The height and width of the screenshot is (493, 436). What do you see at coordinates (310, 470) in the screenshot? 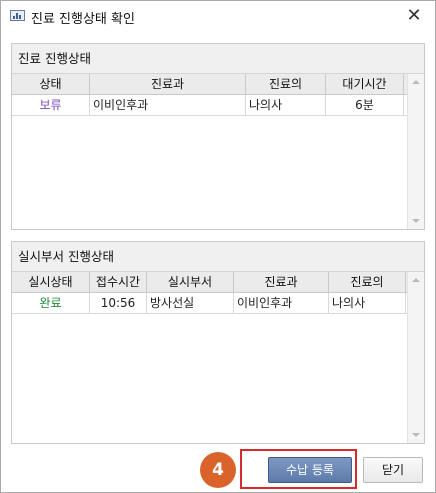
I see `payment-register-button: 수납 등록` at bounding box center [310, 470].